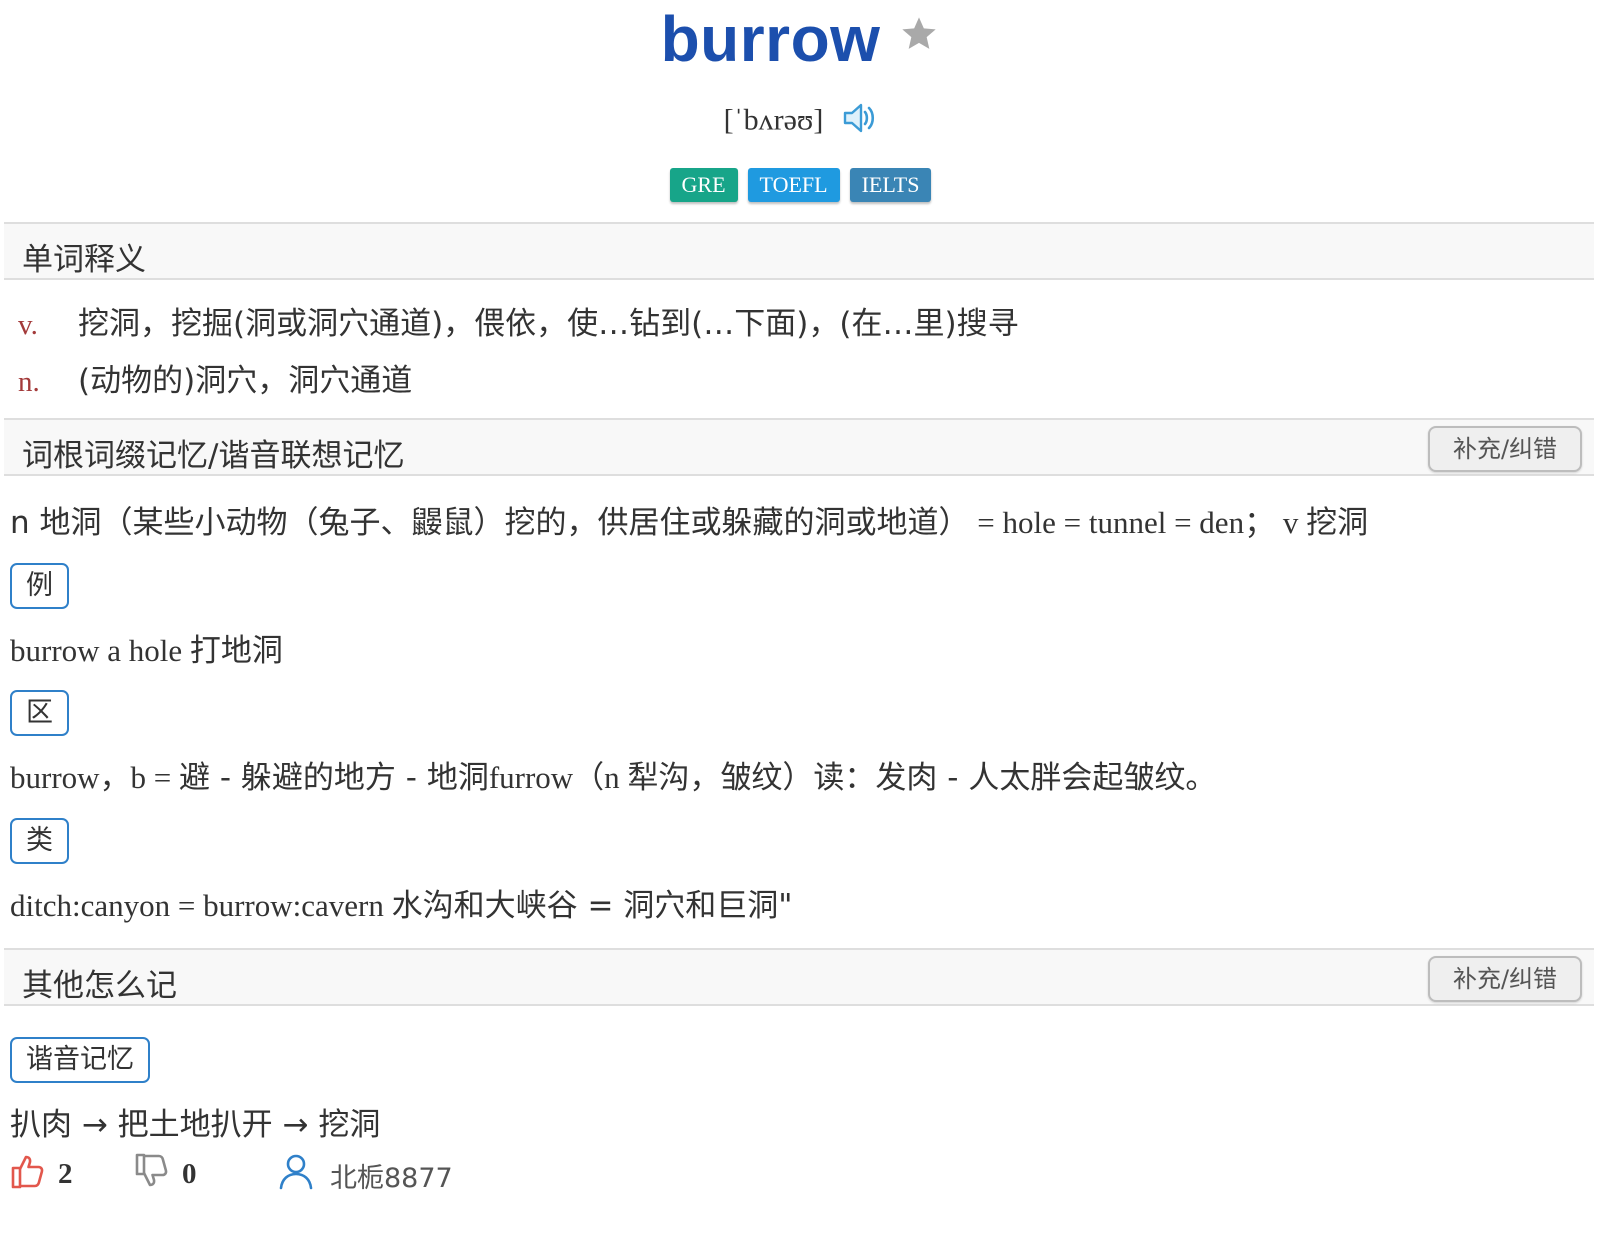 This screenshot has height=1255, width=1601. I want to click on dislike-count: 0, so click(189, 1174).